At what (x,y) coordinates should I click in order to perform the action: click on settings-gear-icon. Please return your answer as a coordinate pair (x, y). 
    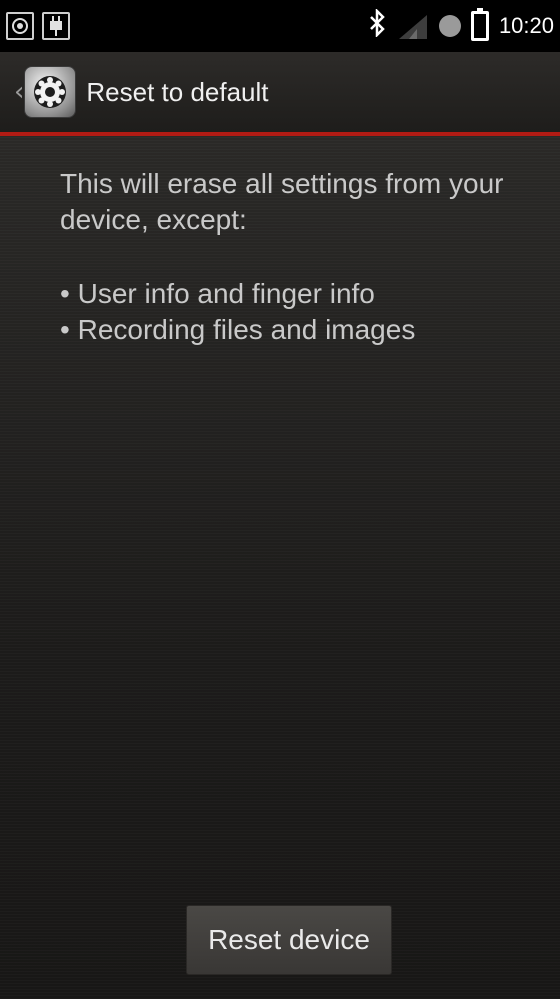
    Looking at the image, I should click on (50, 92).